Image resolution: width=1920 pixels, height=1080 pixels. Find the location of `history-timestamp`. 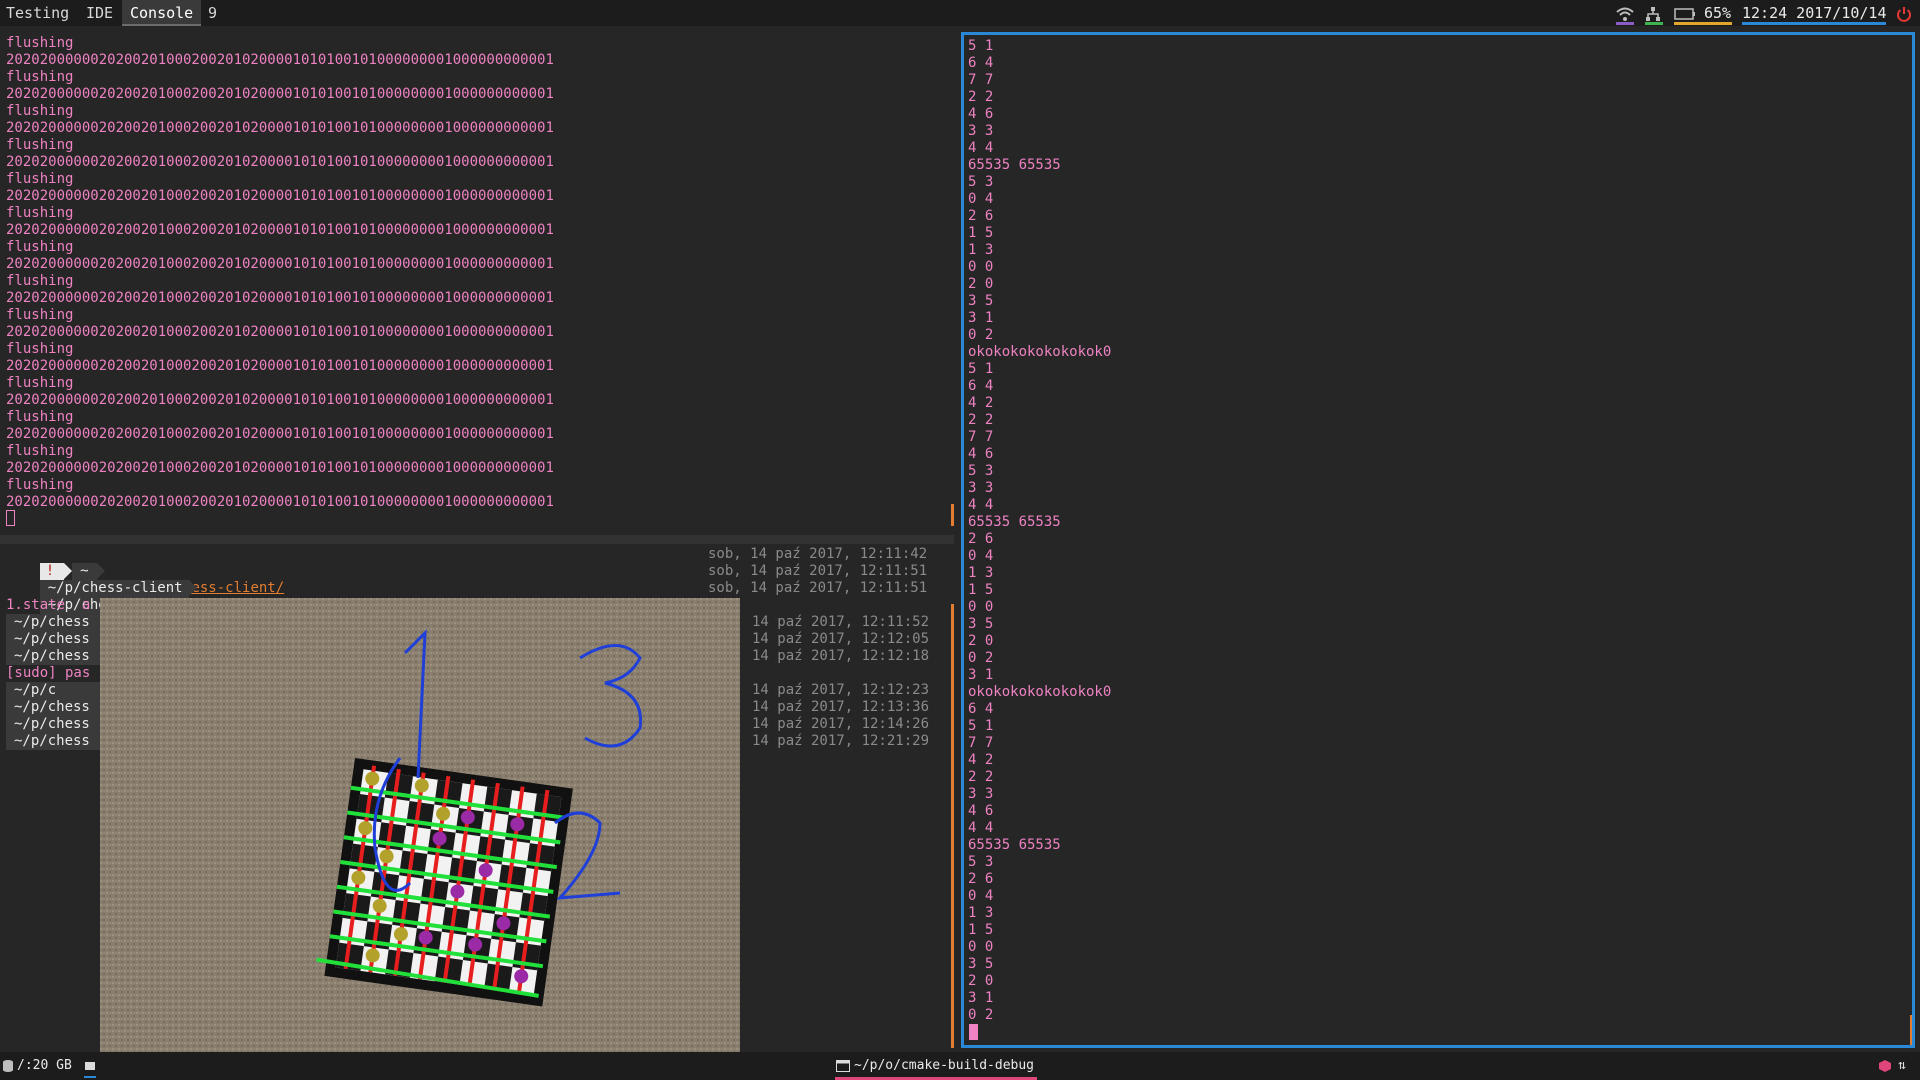

history-timestamp is located at coordinates (840, 673).